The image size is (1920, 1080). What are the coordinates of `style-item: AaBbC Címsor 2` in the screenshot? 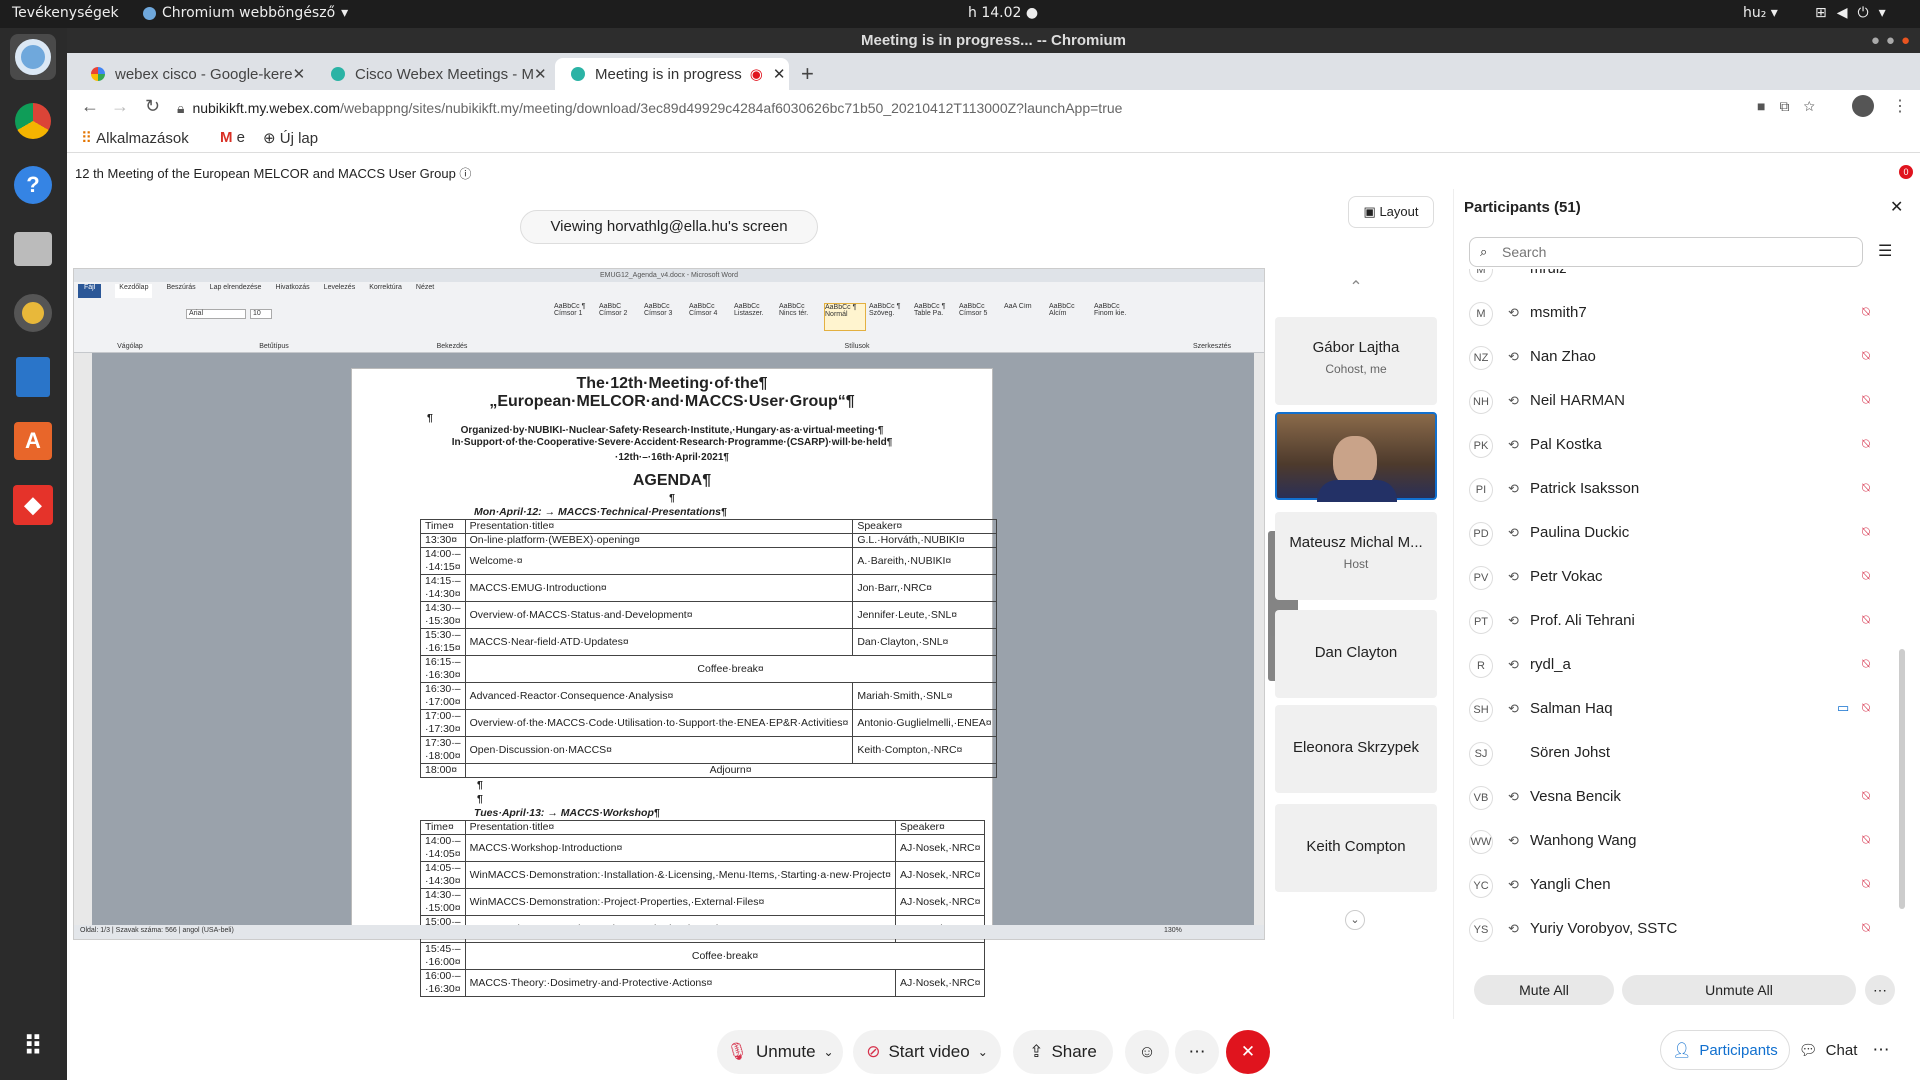 It's located at (620, 317).